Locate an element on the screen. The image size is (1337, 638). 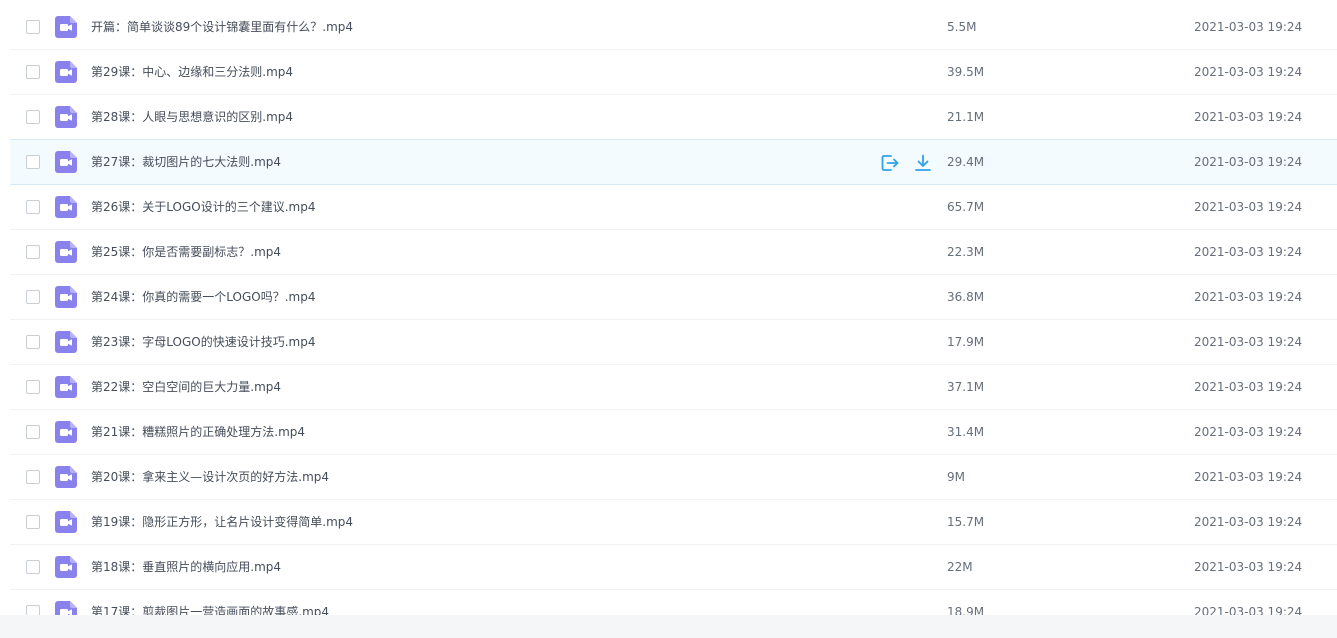
file-name: 第18课：垂直照片的横向应用.mp4 is located at coordinates (186, 567).